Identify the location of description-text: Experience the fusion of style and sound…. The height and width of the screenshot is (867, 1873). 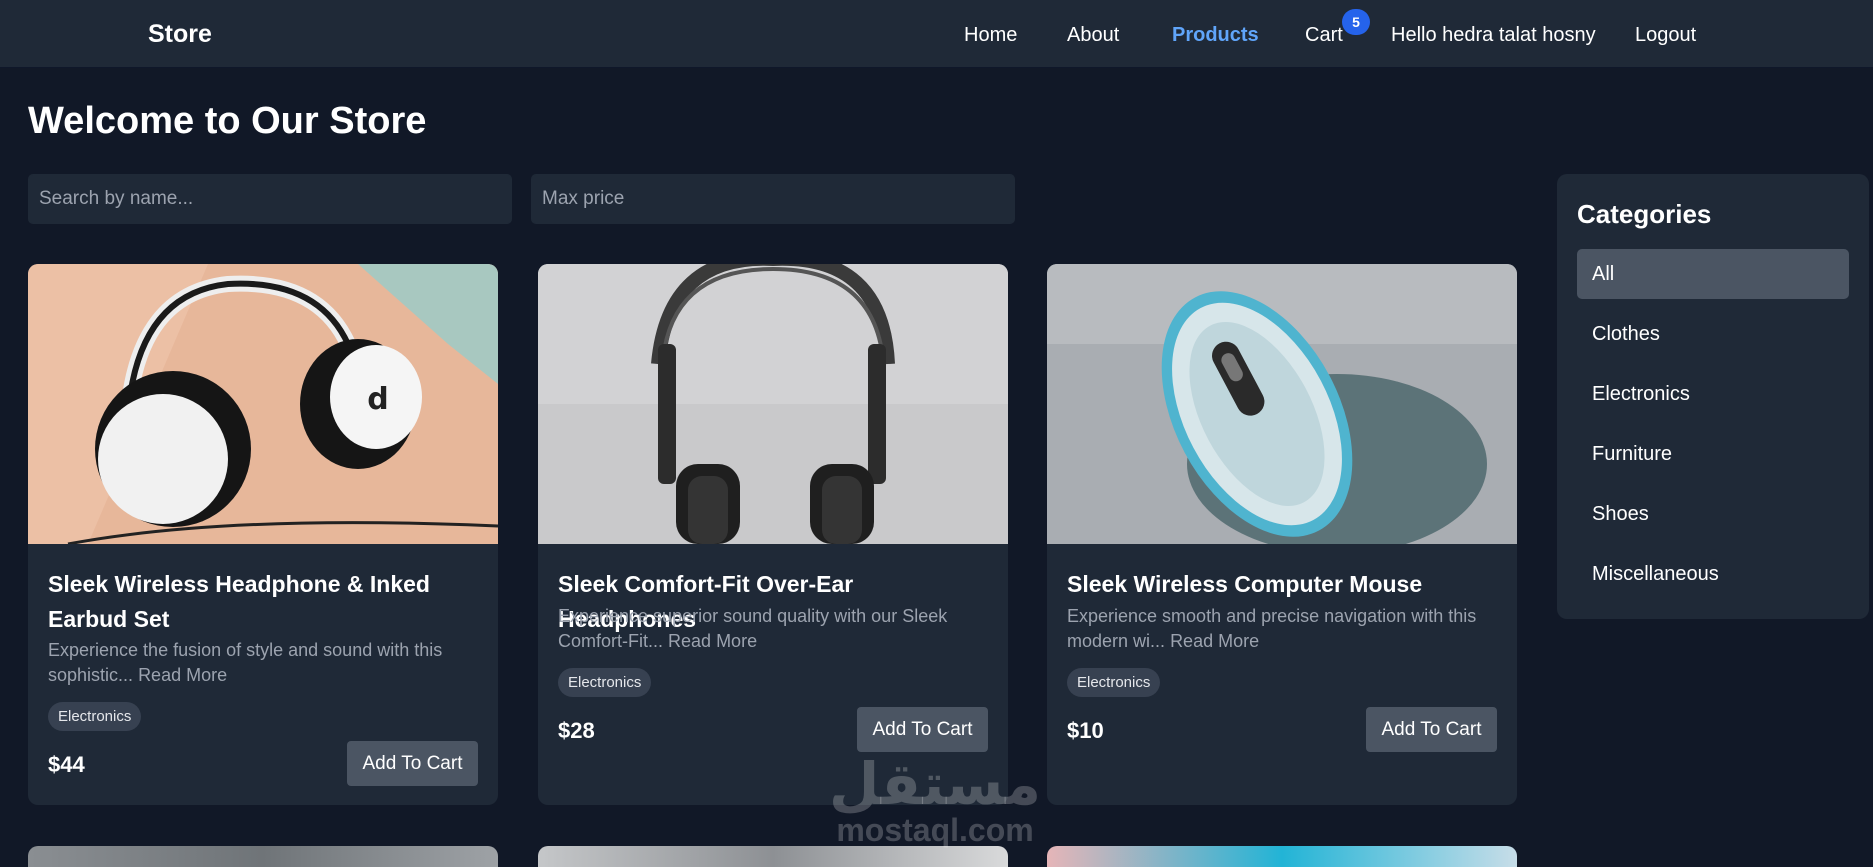
(245, 662).